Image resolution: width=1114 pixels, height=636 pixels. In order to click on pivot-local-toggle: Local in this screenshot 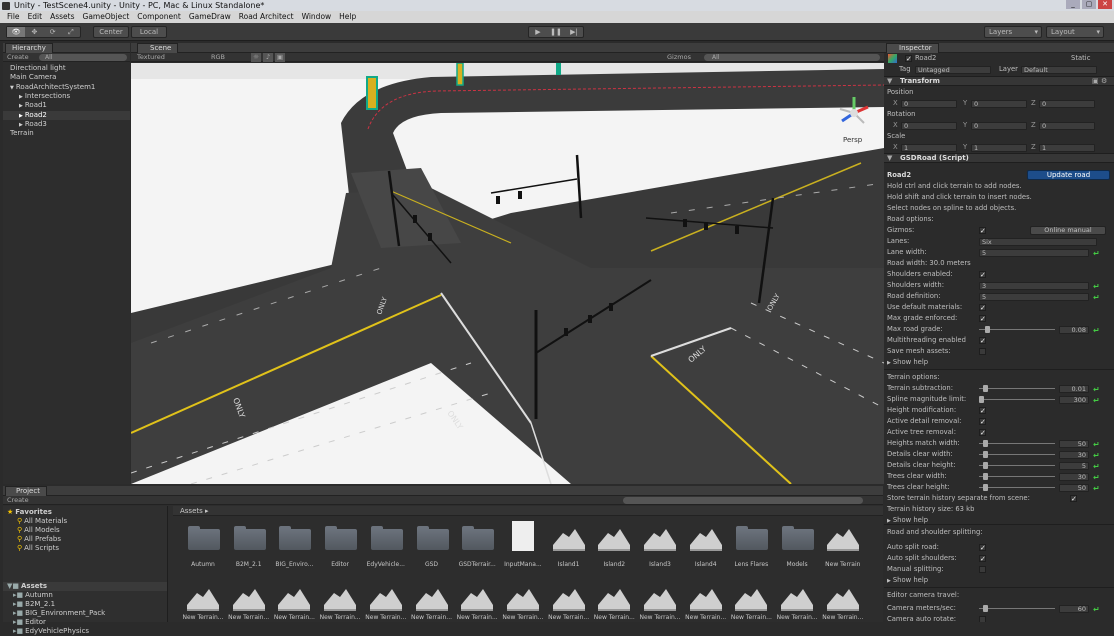, I will do `click(149, 32)`.